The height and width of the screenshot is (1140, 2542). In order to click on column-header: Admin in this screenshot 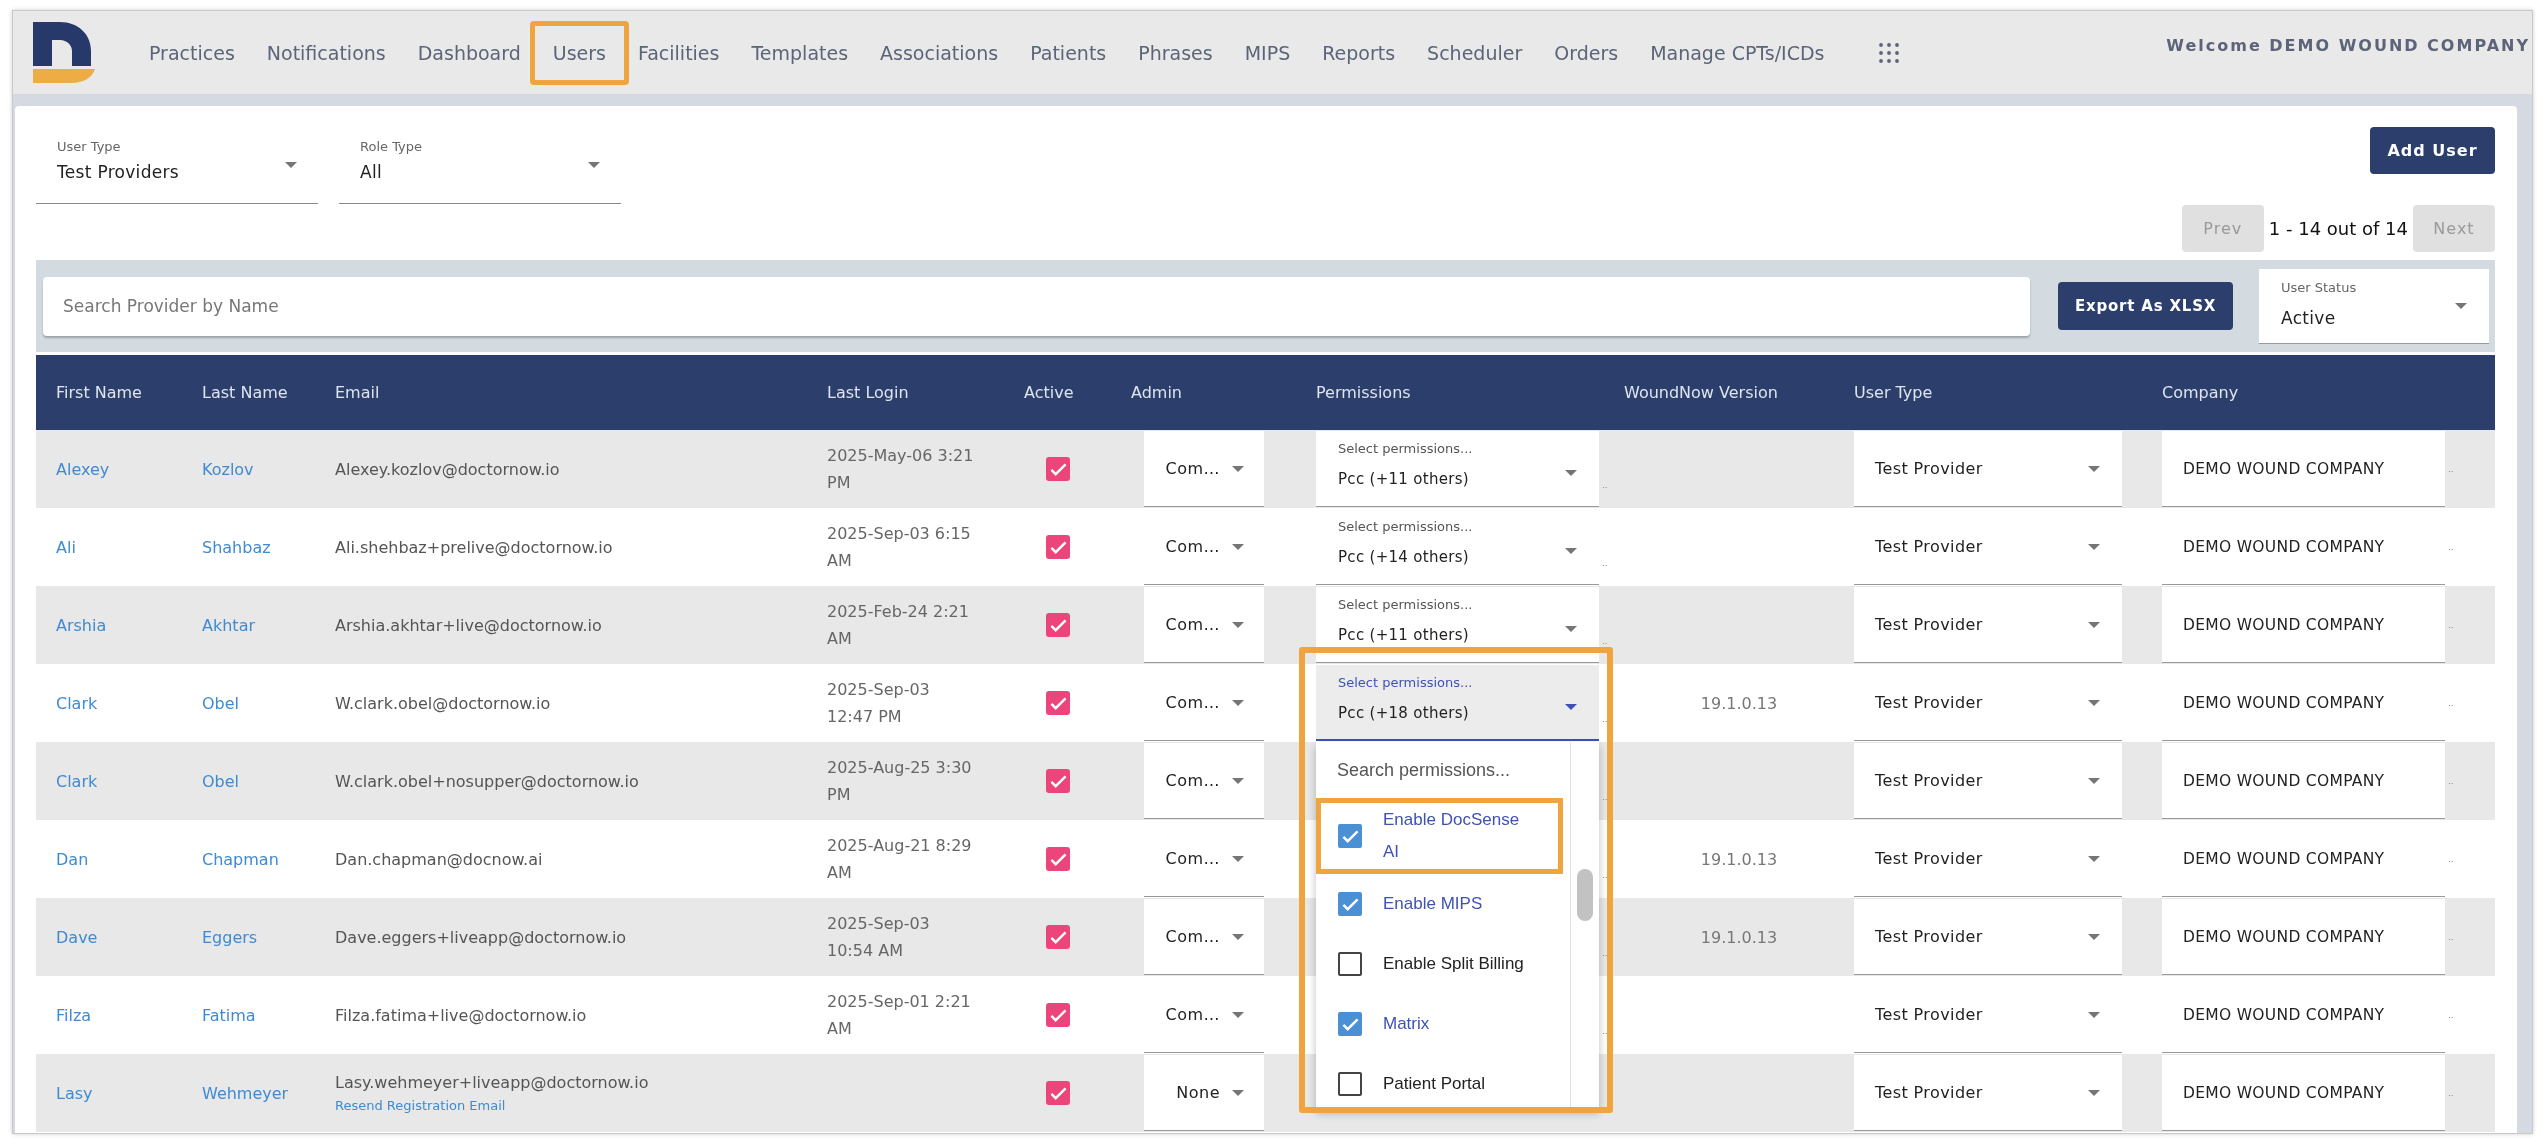, I will do `click(1157, 392)`.